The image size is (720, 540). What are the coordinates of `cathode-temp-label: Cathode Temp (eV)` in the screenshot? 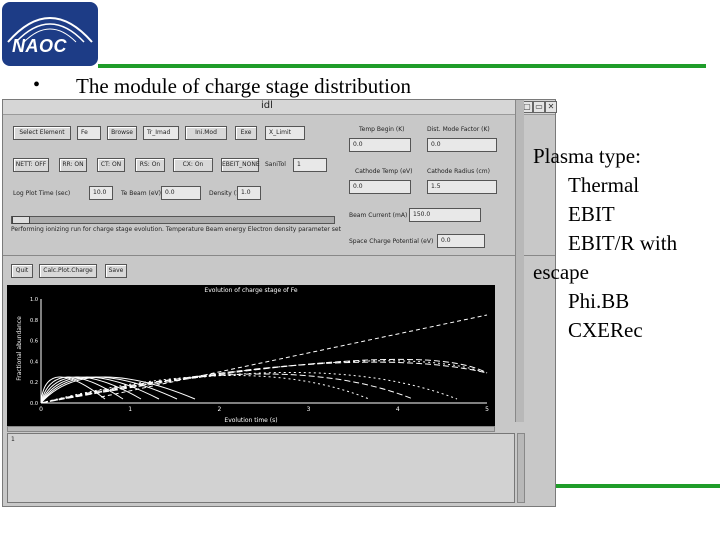 It's located at (384, 171).